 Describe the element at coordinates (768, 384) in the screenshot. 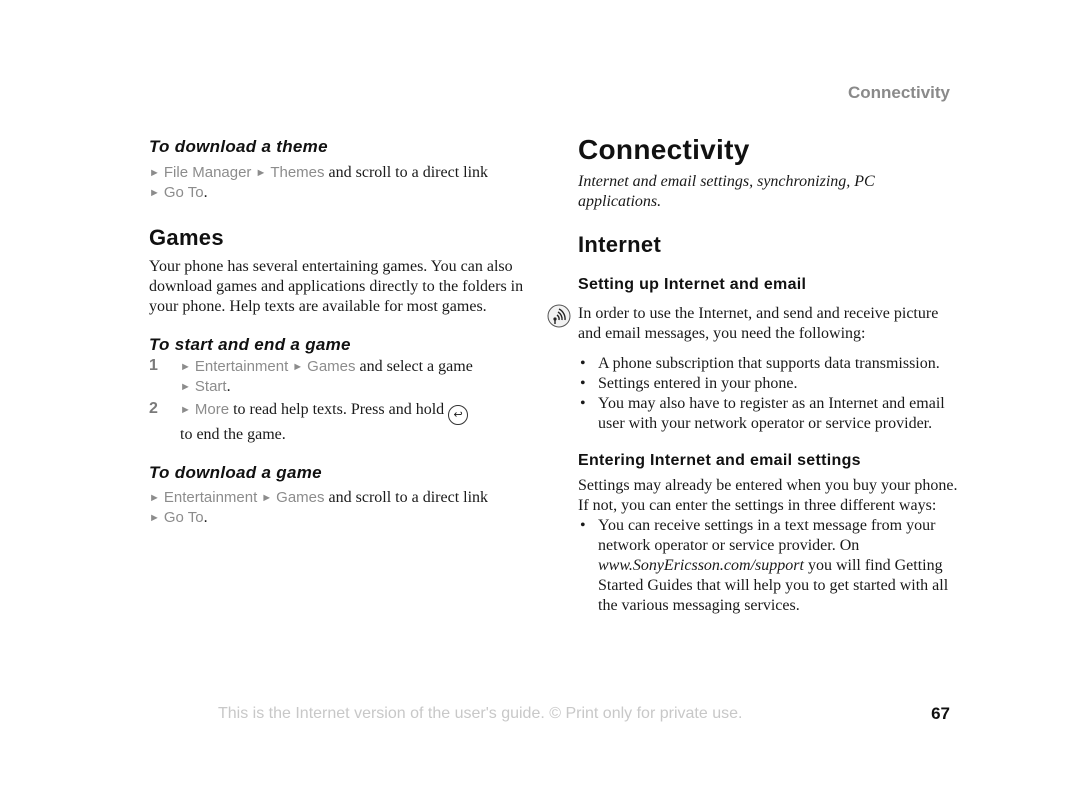

I see `list-item: Settings entered in your phone.` at that location.